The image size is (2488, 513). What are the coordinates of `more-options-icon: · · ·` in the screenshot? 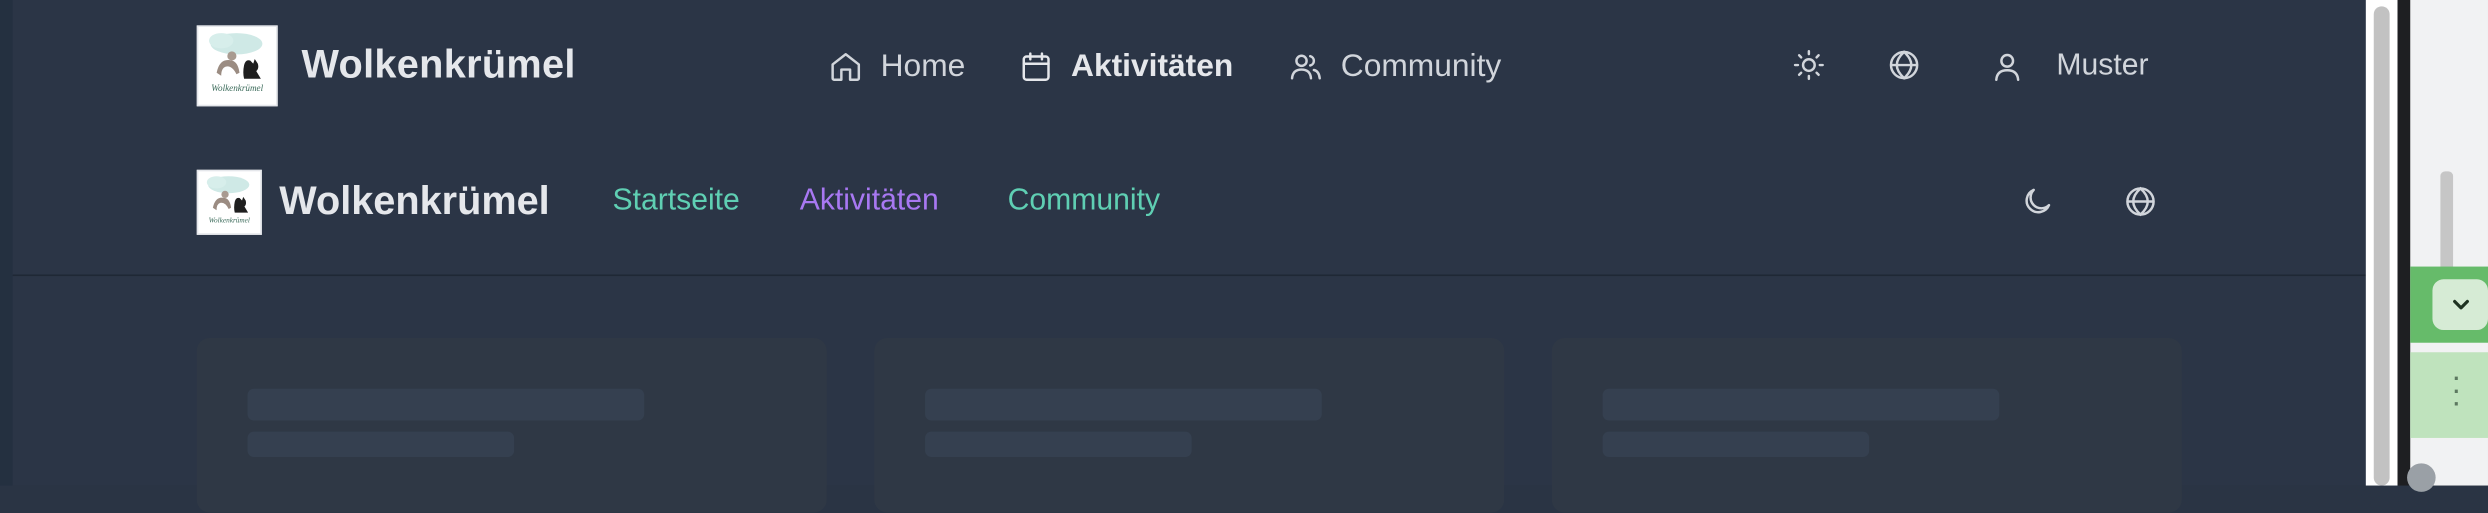 It's located at (2456, 390).